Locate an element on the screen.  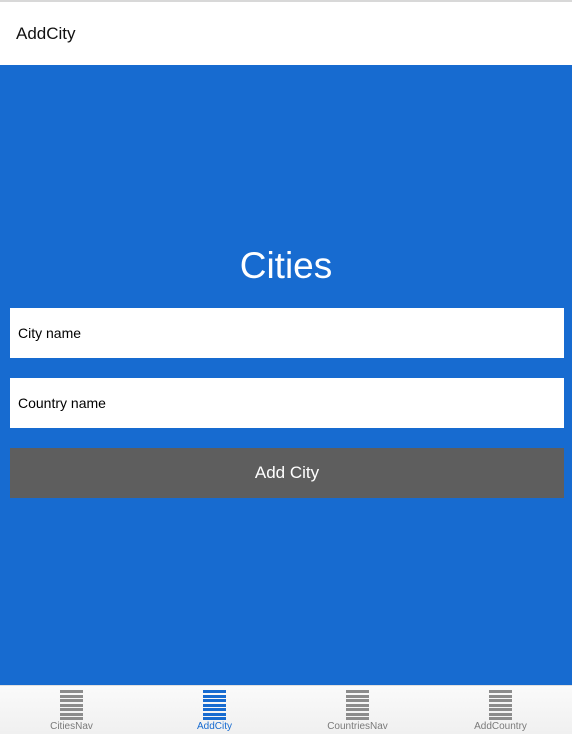
tab-label: CountriesNav is located at coordinates (357, 726).